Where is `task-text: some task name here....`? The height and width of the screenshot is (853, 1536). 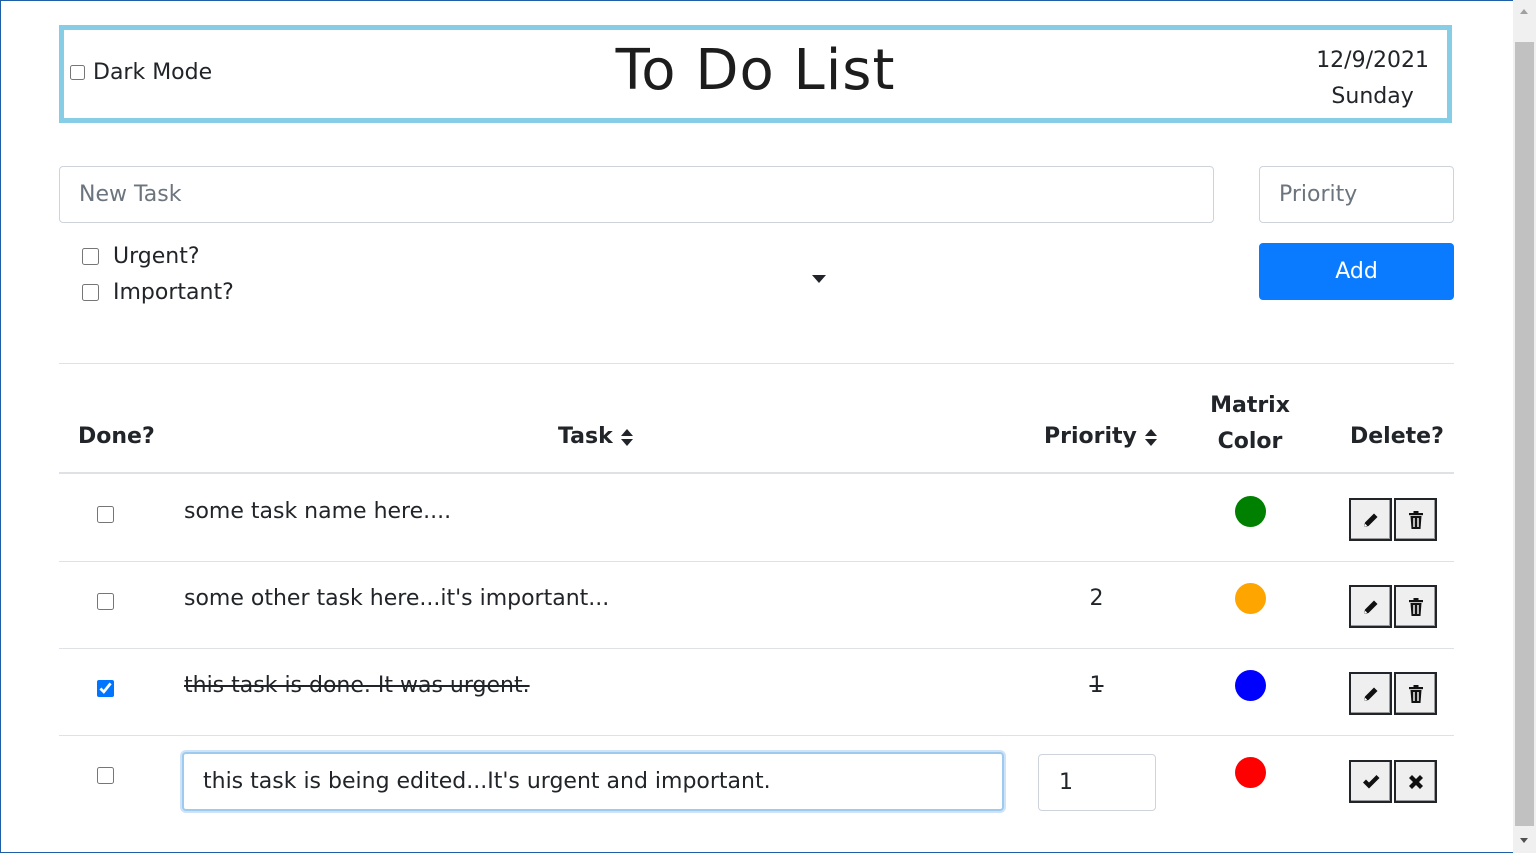
task-text: some task name here.... is located at coordinates (318, 511).